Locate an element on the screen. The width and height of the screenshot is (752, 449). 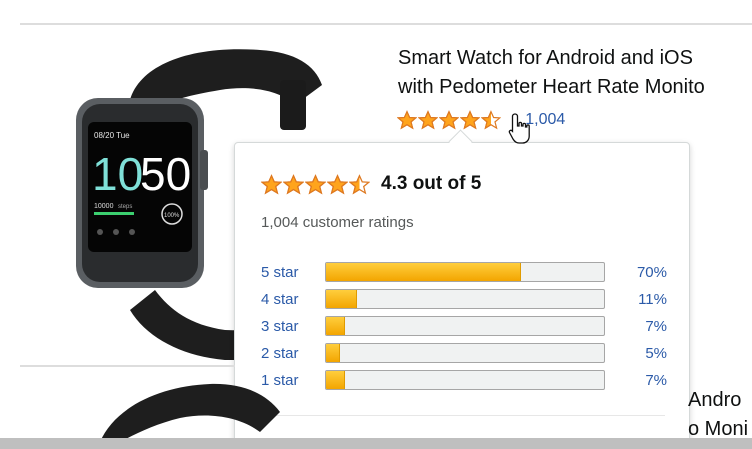
screen-steps-unit: steps is located at coordinates (125, 207).